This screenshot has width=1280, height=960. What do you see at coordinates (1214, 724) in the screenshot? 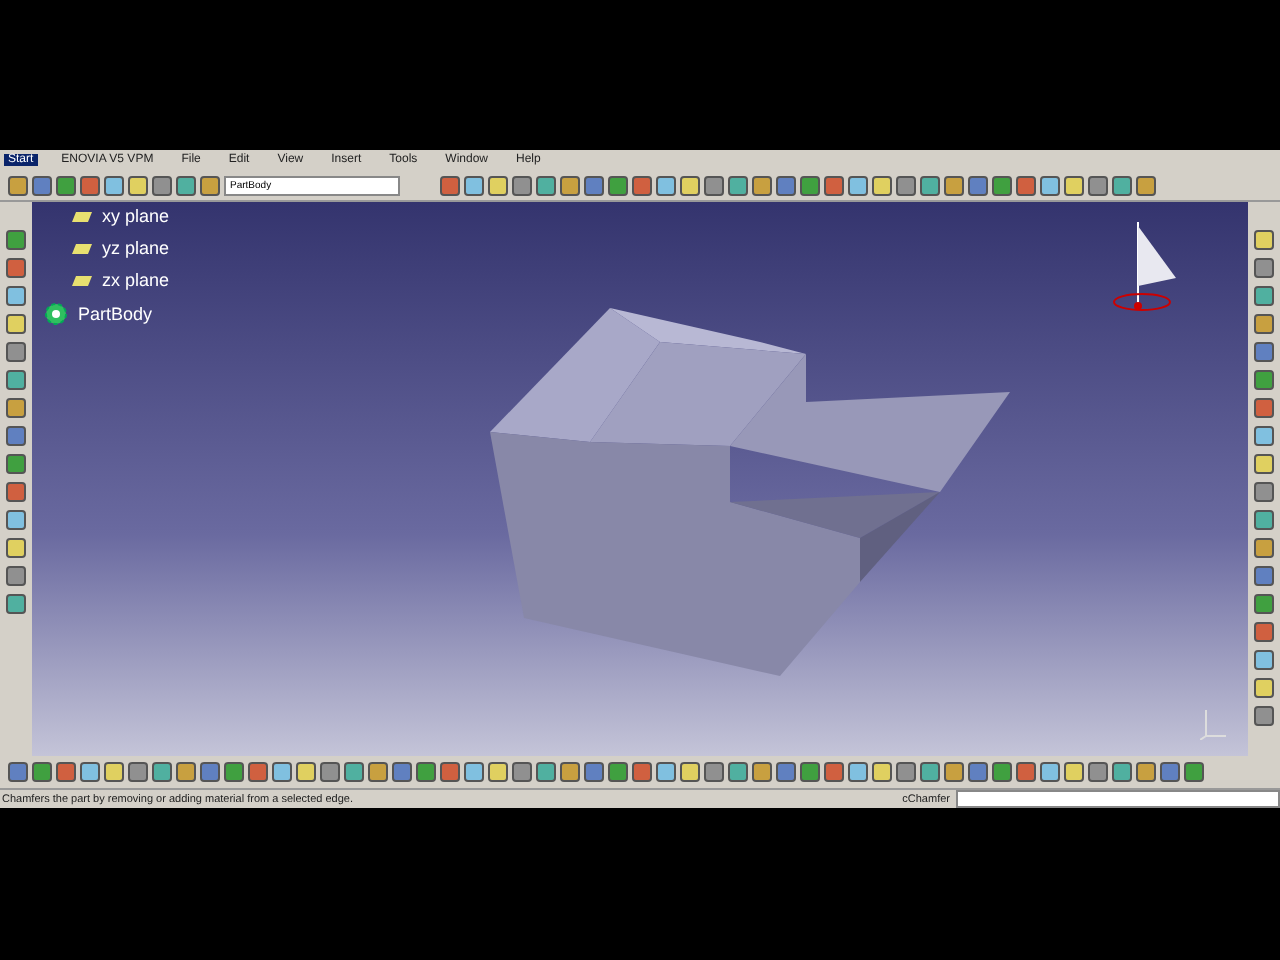
I see `axis-drawing` at bounding box center [1214, 724].